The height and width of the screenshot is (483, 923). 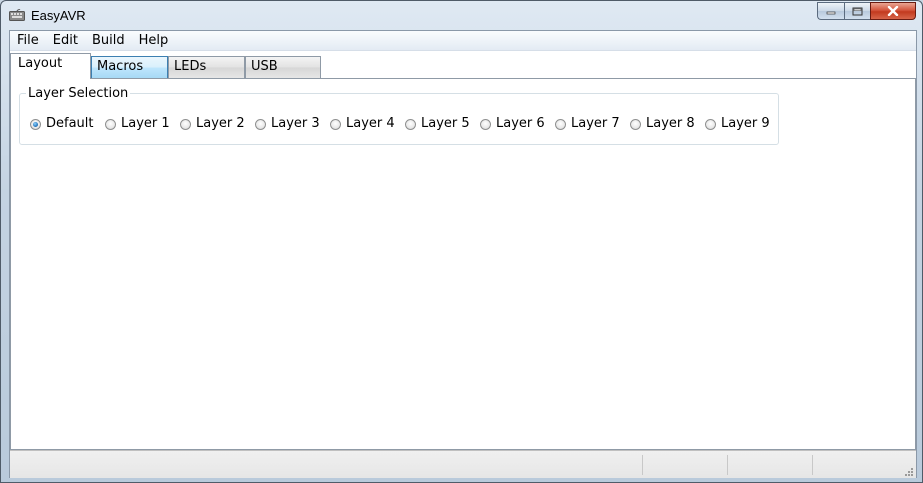 I want to click on radio-layer-6: Layer 6, so click(x=512, y=124).